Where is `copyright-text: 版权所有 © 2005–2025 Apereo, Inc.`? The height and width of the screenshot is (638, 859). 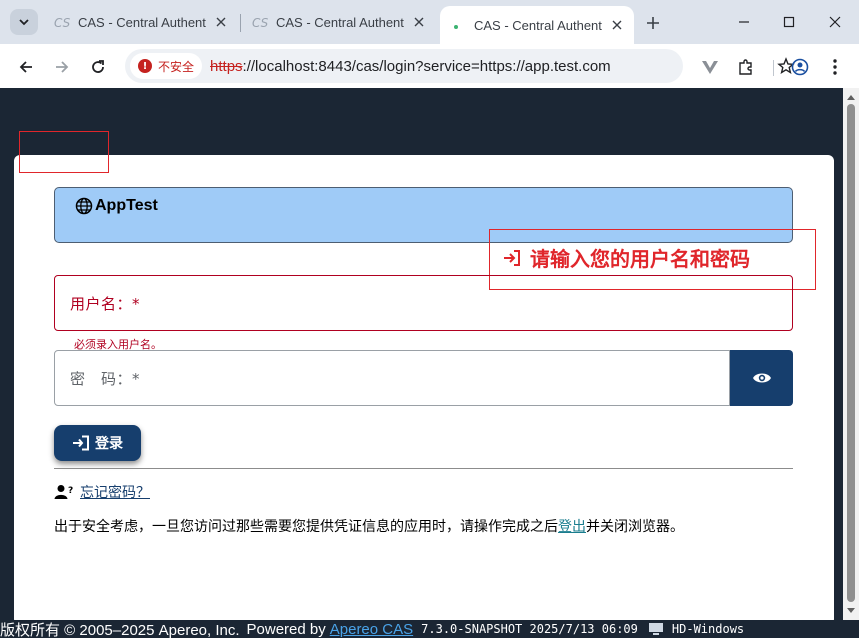
copyright-text: 版权所有 © 2005–2025 Apereo, Inc. is located at coordinates (120, 629).